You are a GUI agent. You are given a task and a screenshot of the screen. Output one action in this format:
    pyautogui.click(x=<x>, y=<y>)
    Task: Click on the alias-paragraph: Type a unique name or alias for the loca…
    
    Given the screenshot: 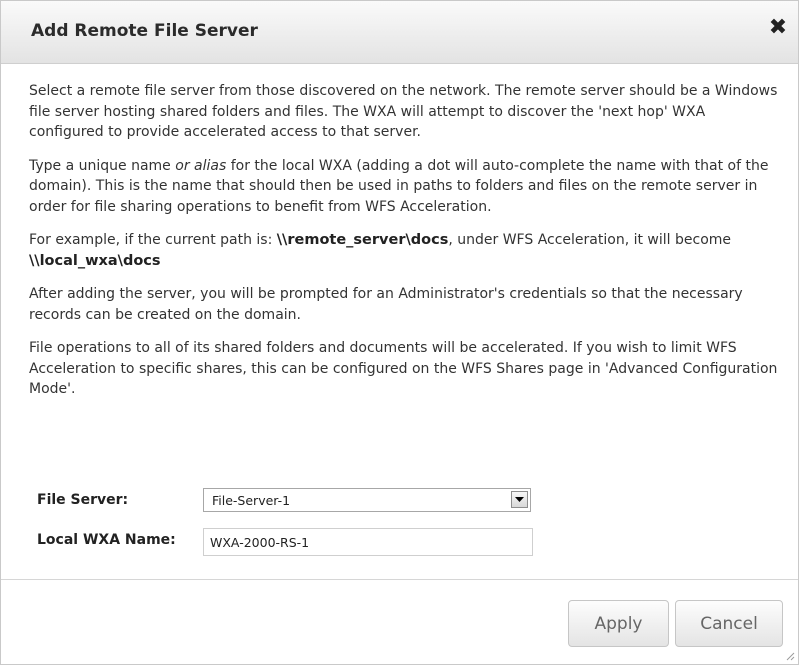 What is the action you would take?
    pyautogui.click(x=404, y=187)
    